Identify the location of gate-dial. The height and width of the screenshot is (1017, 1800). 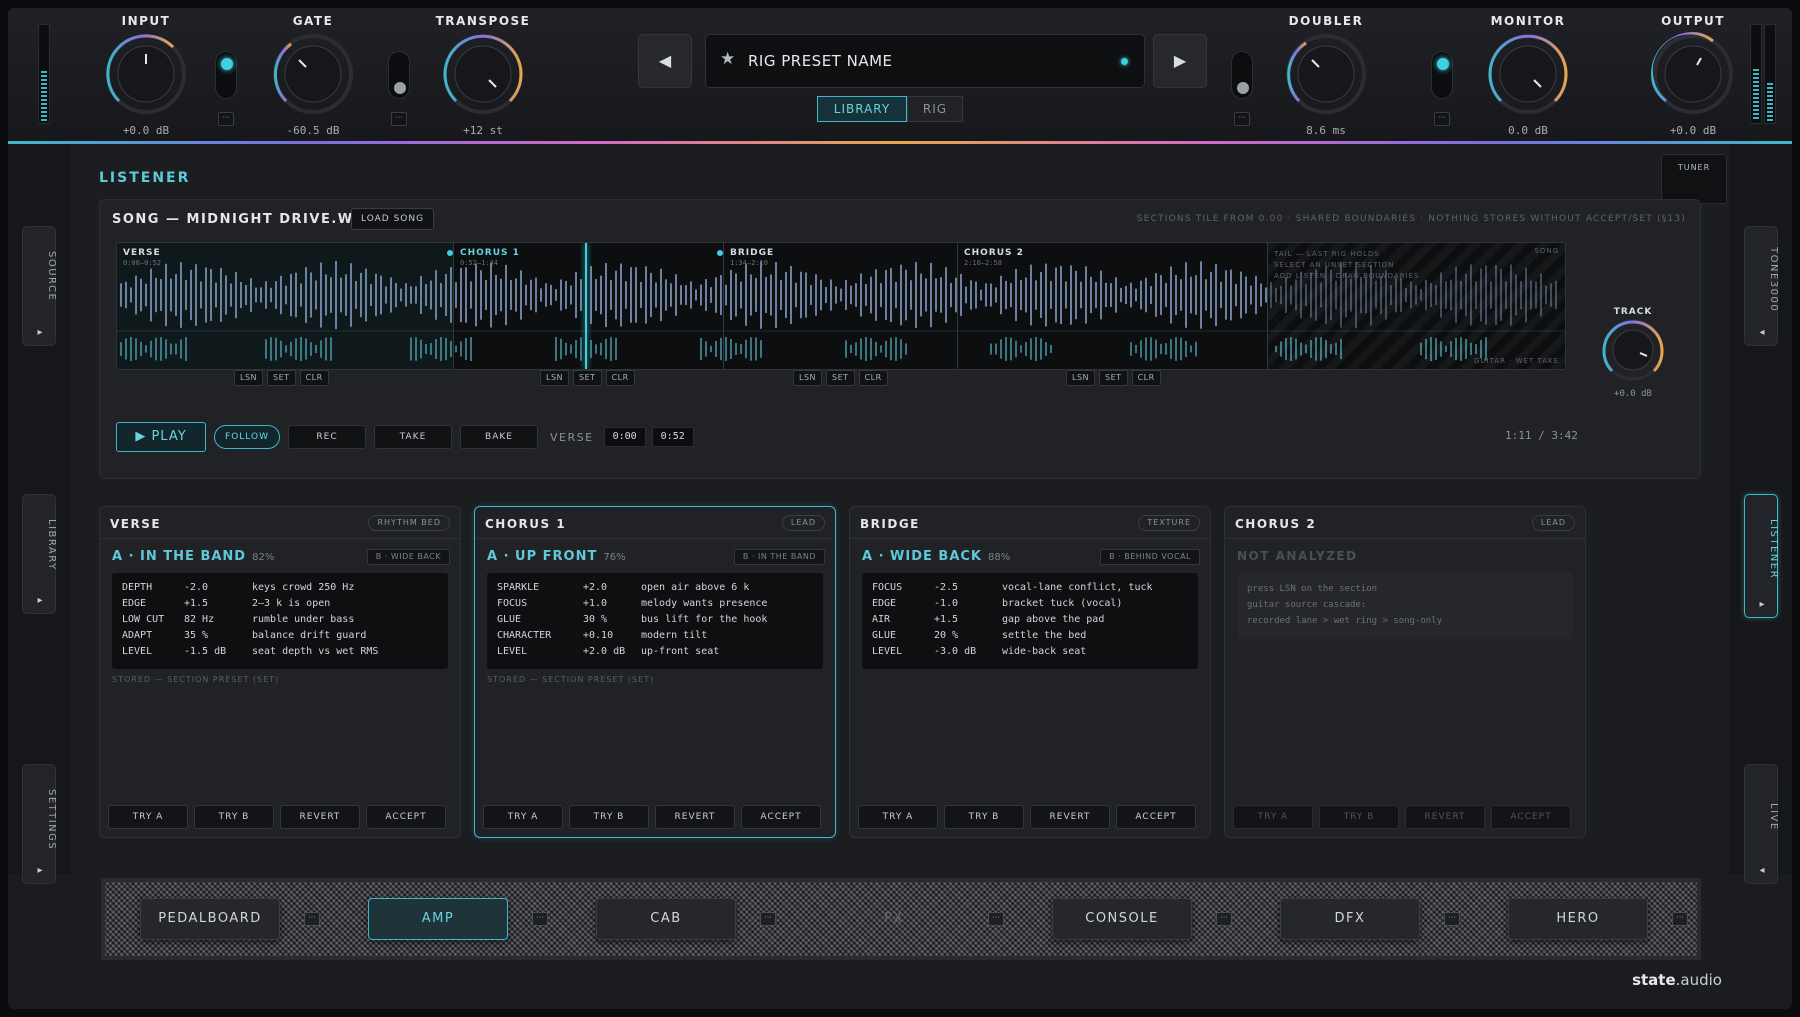
(313, 74).